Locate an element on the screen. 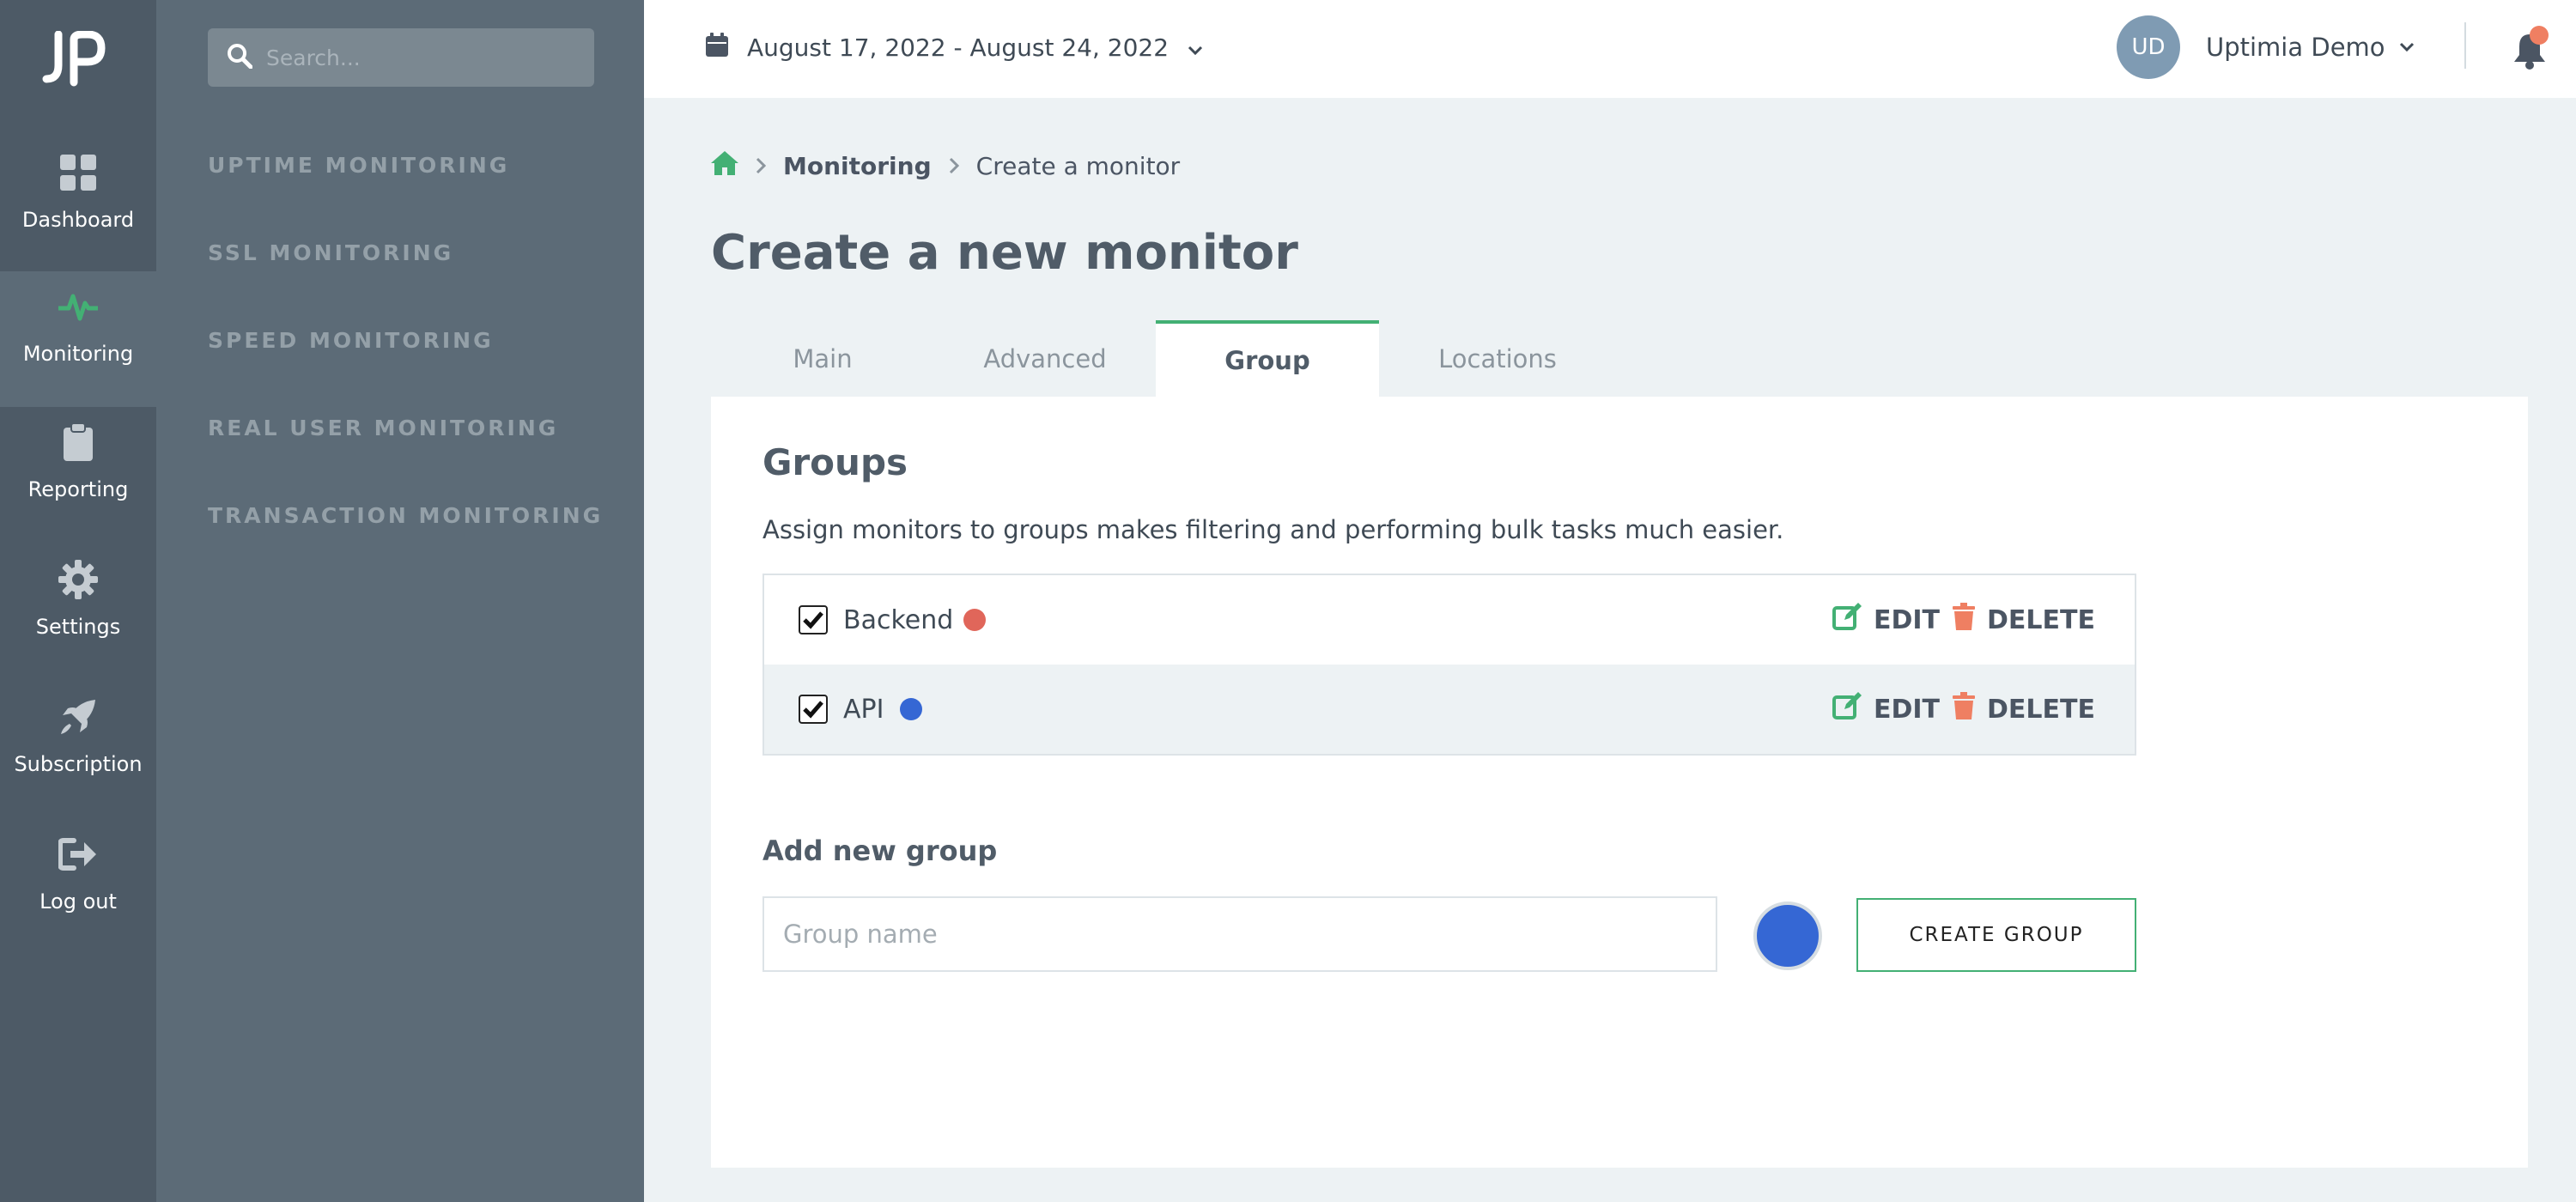  rail-item-reporting: Reporting is located at coordinates (78, 475).